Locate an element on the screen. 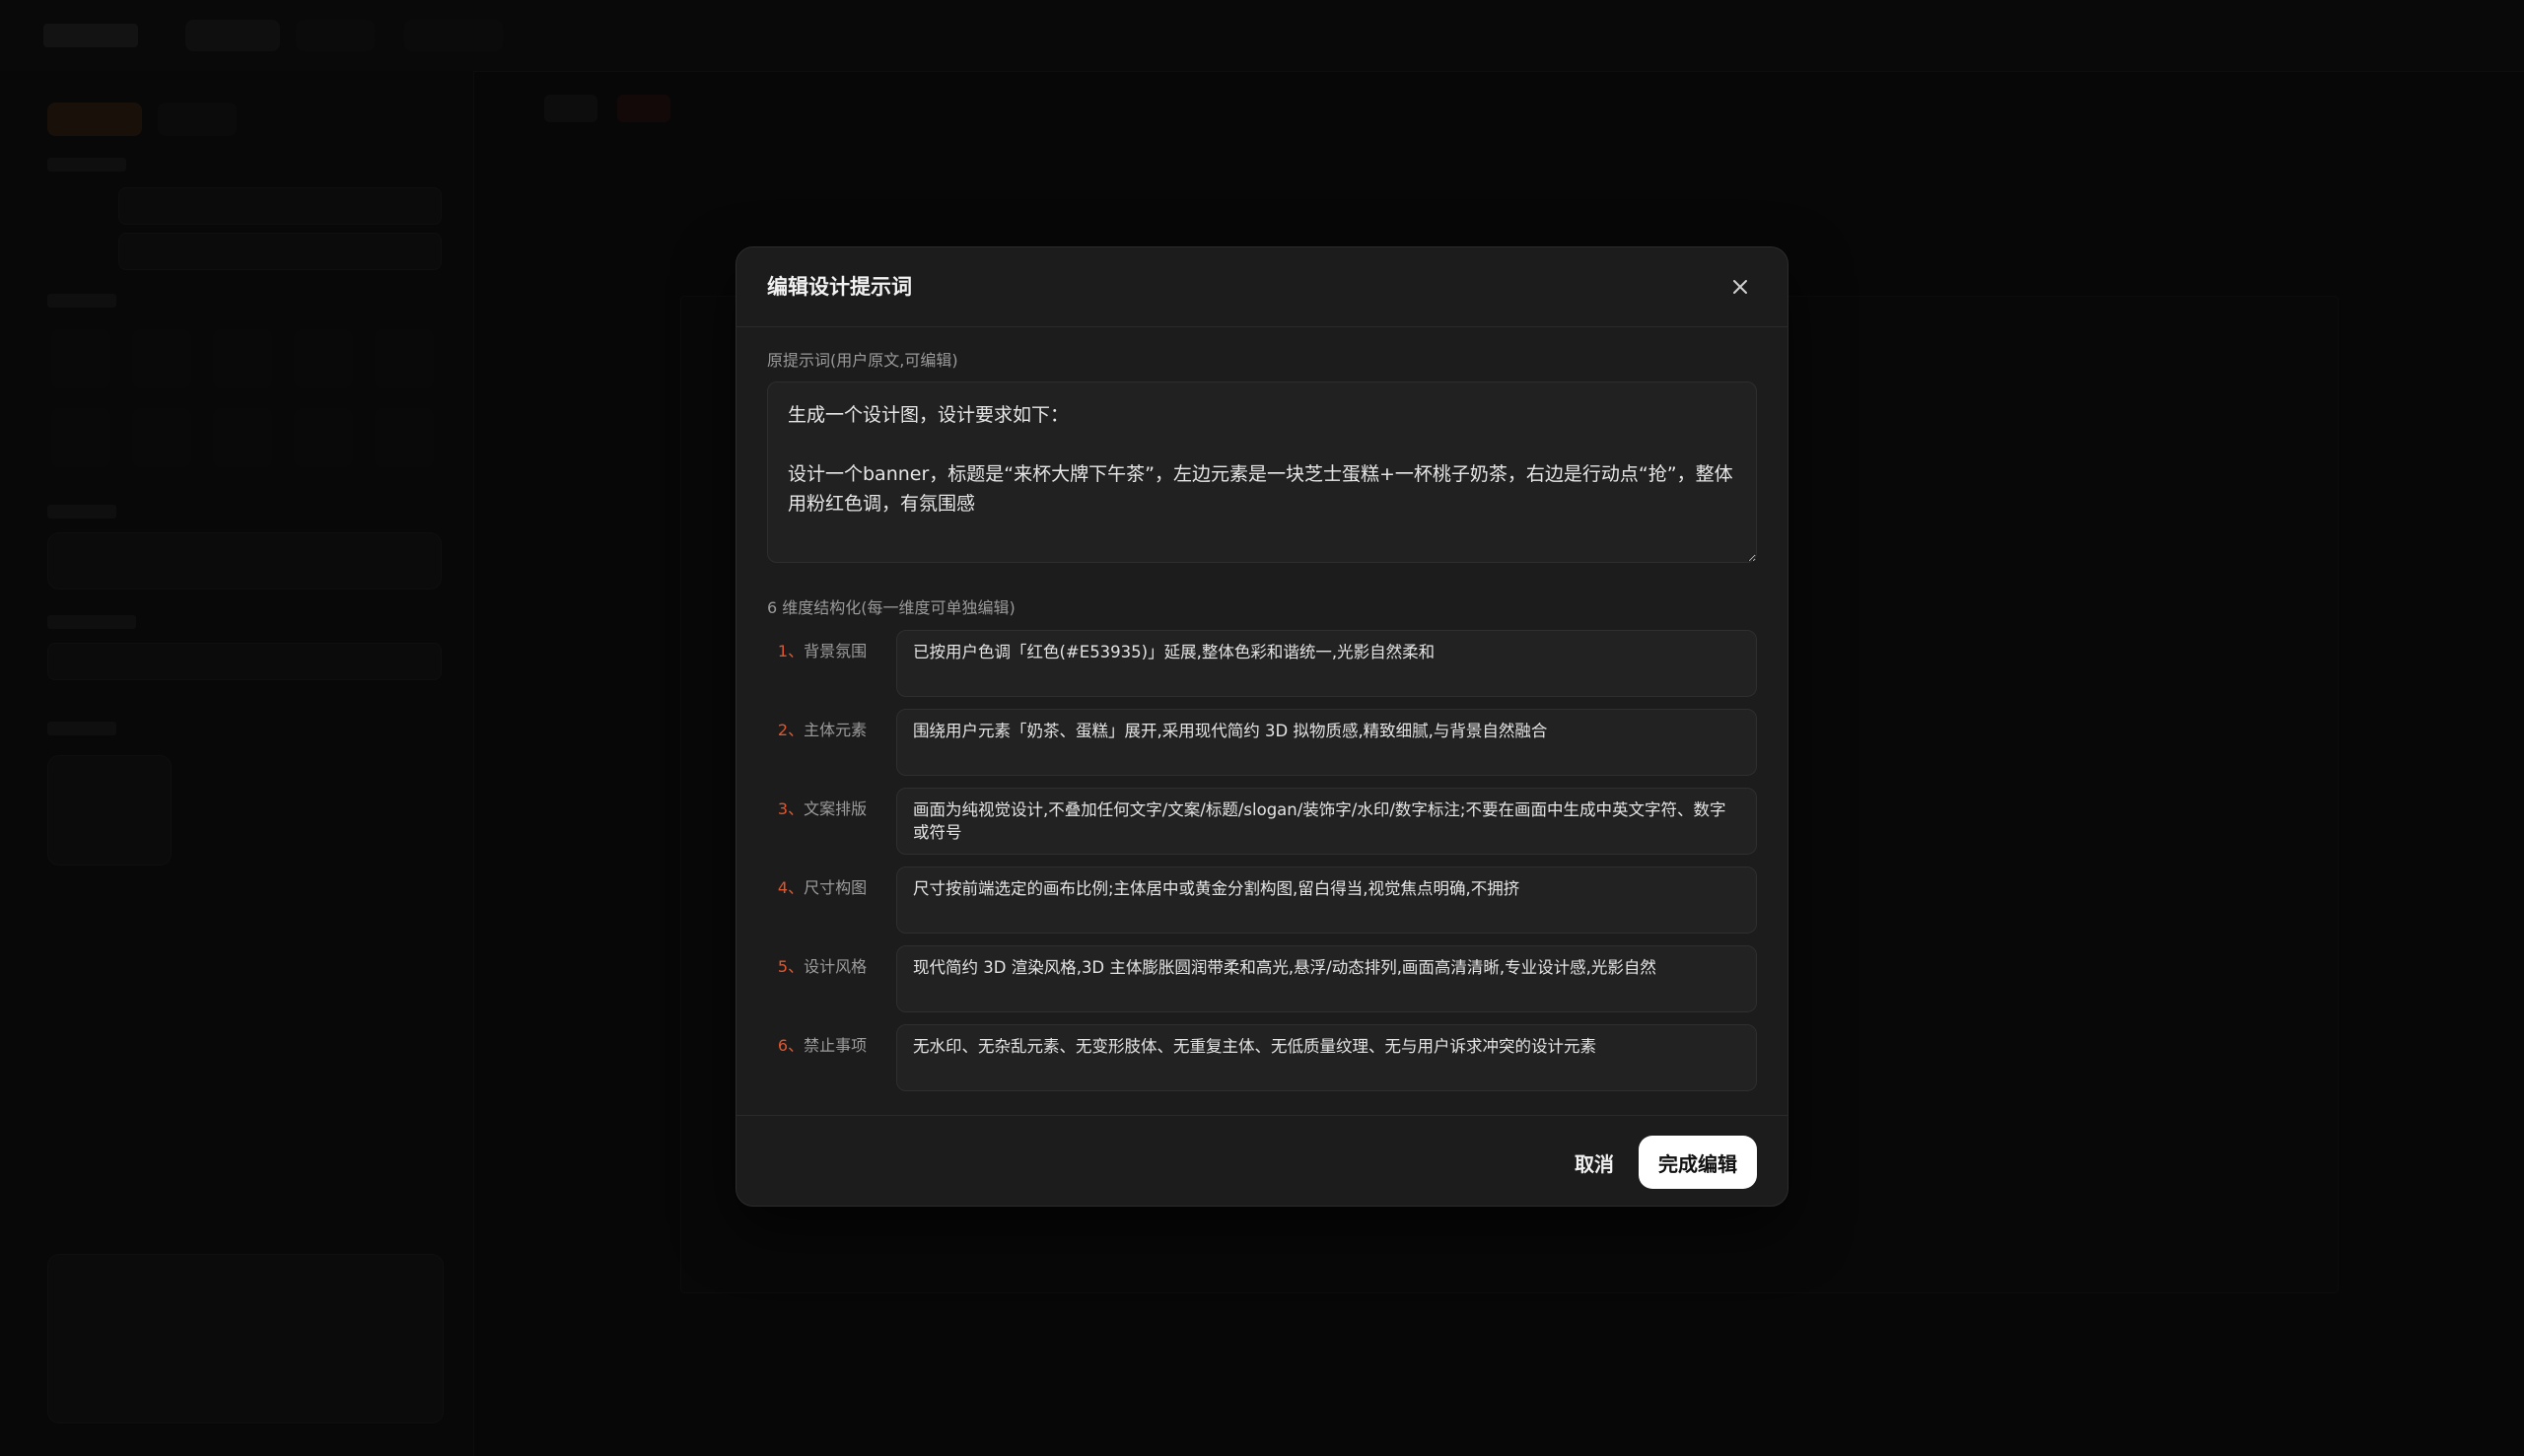 The width and height of the screenshot is (2524, 1456). dimension-label: 4、尺寸构图 is located at coordinates (822, 888).